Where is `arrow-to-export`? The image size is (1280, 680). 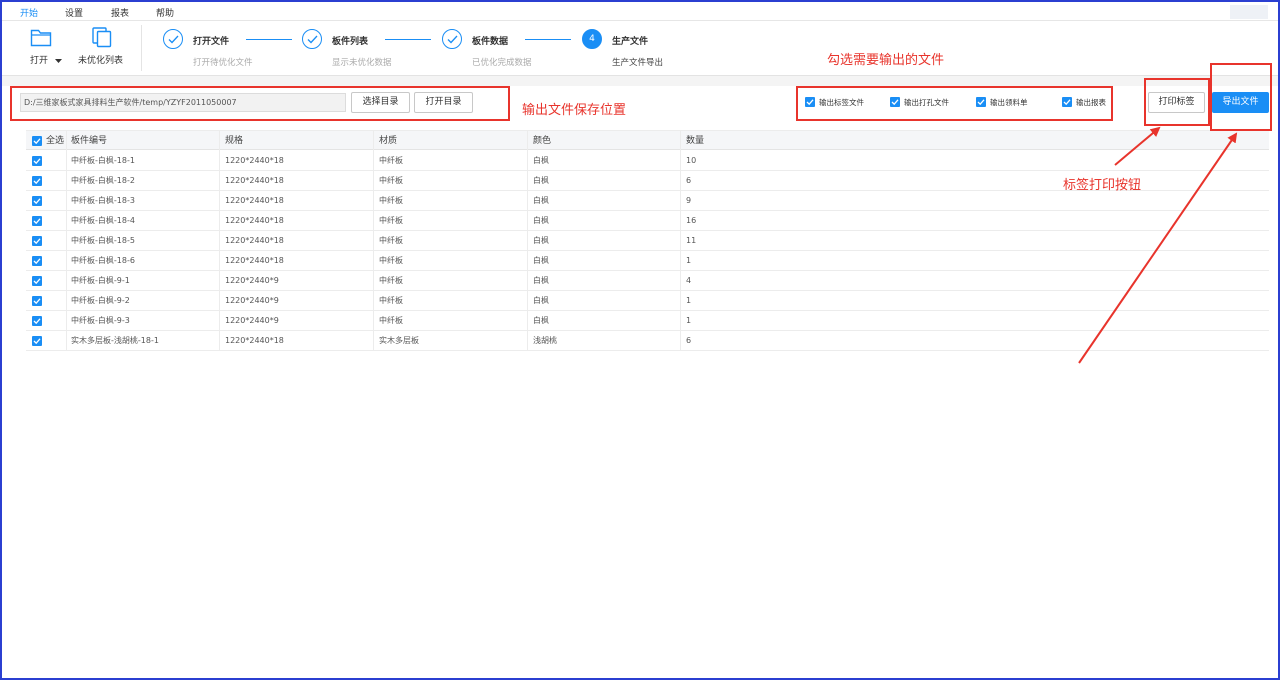 arrow-to-export is located at coordinates (1158, 248).